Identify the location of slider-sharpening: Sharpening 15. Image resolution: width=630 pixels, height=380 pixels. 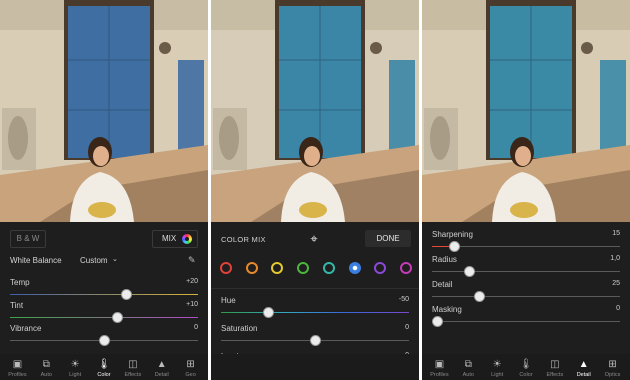
(526, 243).